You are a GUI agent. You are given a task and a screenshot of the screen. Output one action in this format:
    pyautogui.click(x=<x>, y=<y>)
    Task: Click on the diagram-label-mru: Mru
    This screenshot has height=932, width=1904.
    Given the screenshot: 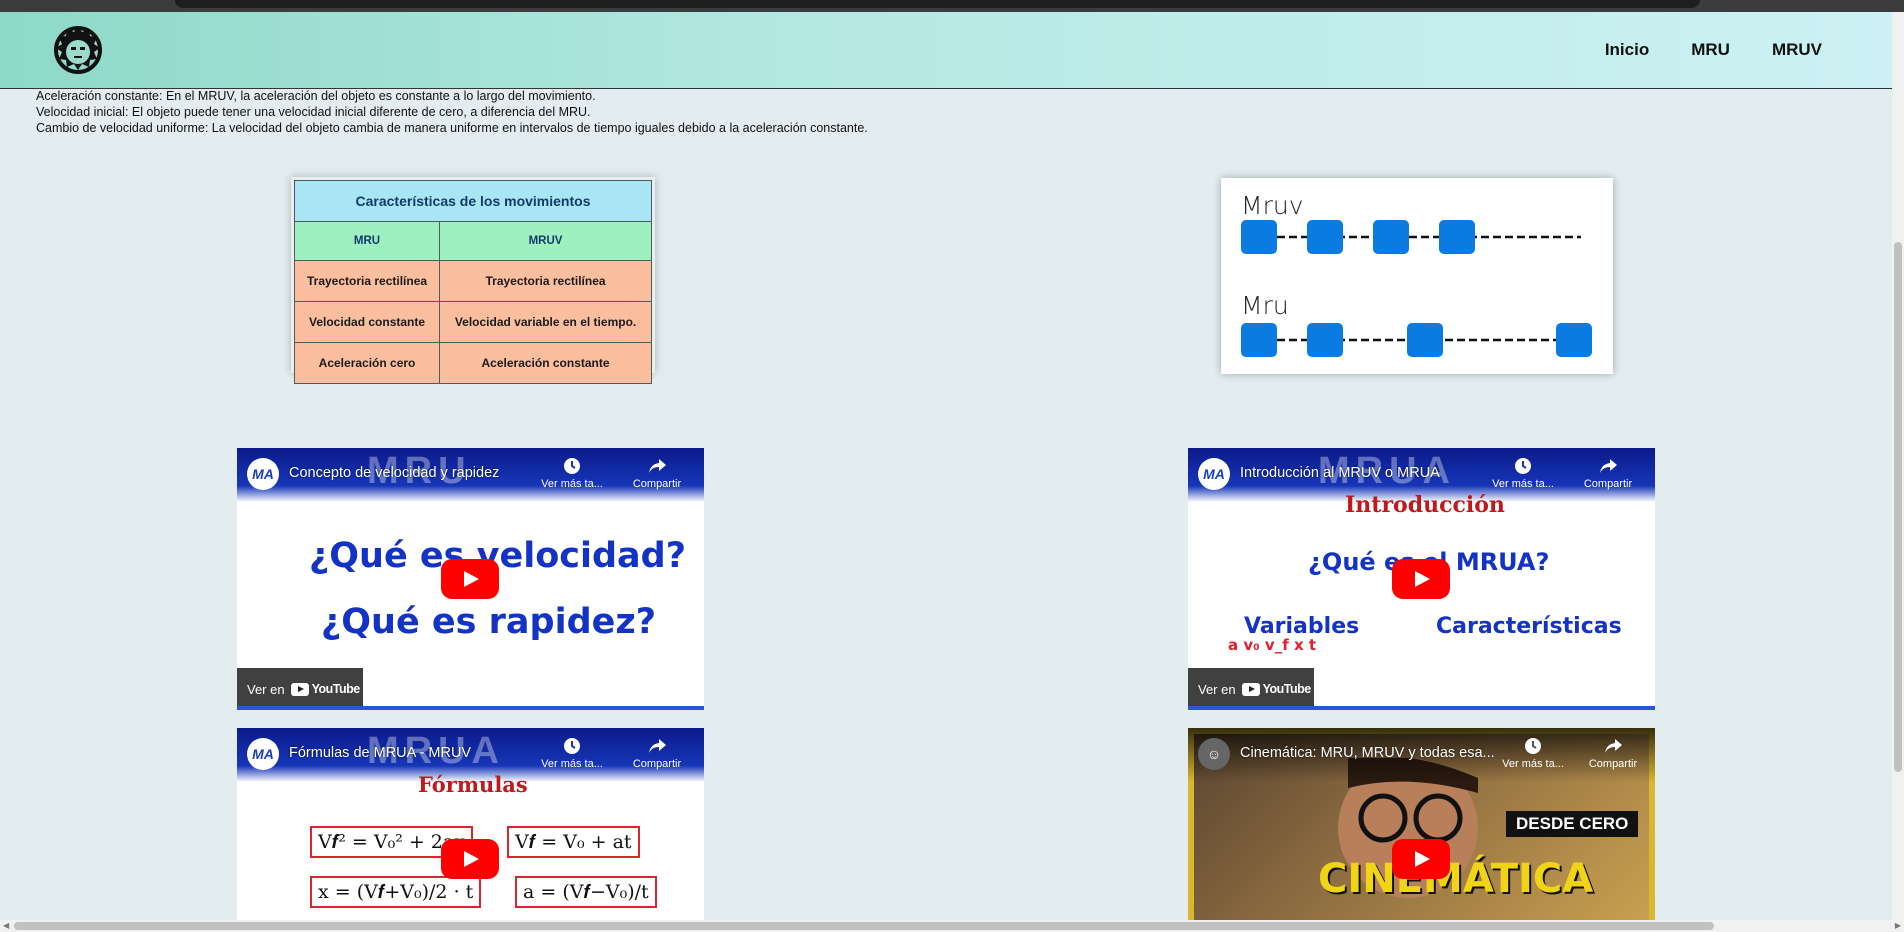 What is the action you would take?
    pyautogui.click(x=1265, y=305)
    